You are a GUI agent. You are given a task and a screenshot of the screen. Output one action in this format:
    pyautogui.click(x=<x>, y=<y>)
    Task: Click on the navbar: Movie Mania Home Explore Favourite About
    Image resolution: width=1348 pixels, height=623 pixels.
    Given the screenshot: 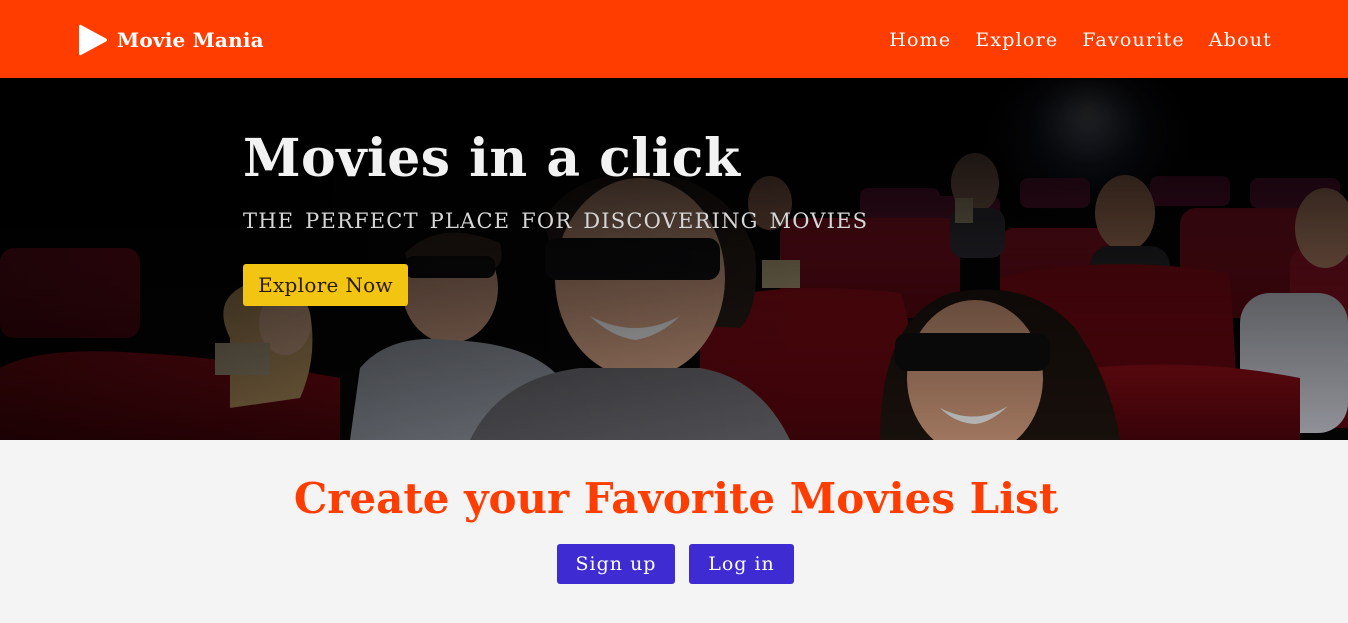 What is the action you would take?
    pyautogui.click(x=674, y=39)
    